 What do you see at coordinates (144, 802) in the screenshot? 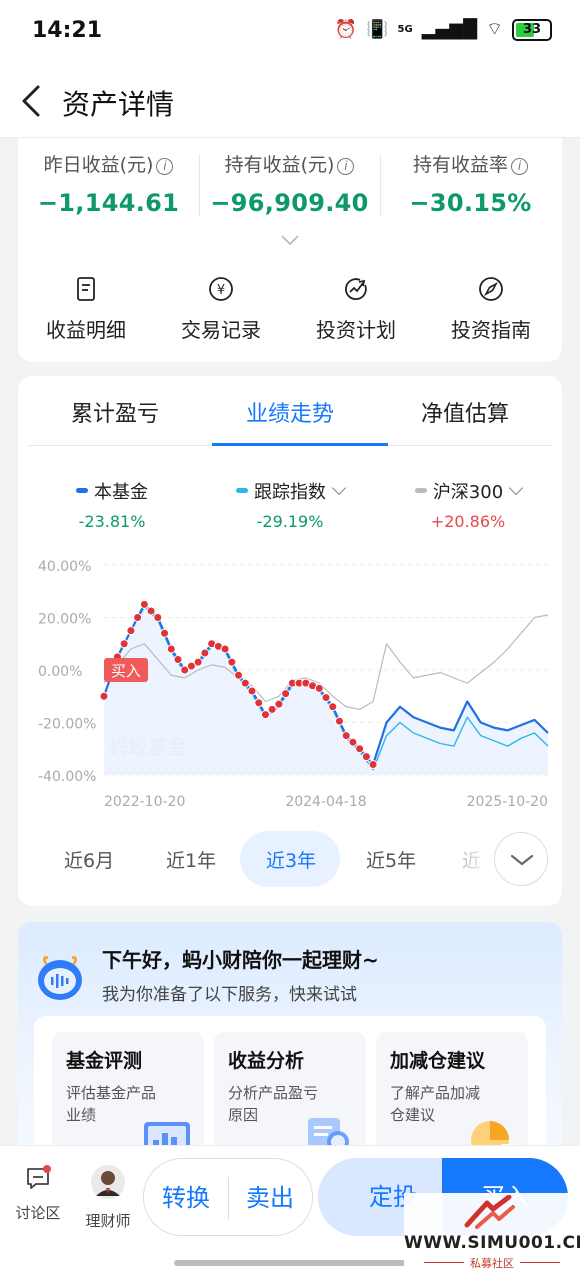
I see `x-tick-label: 2022-10-20` at bounding box center [144, 802].